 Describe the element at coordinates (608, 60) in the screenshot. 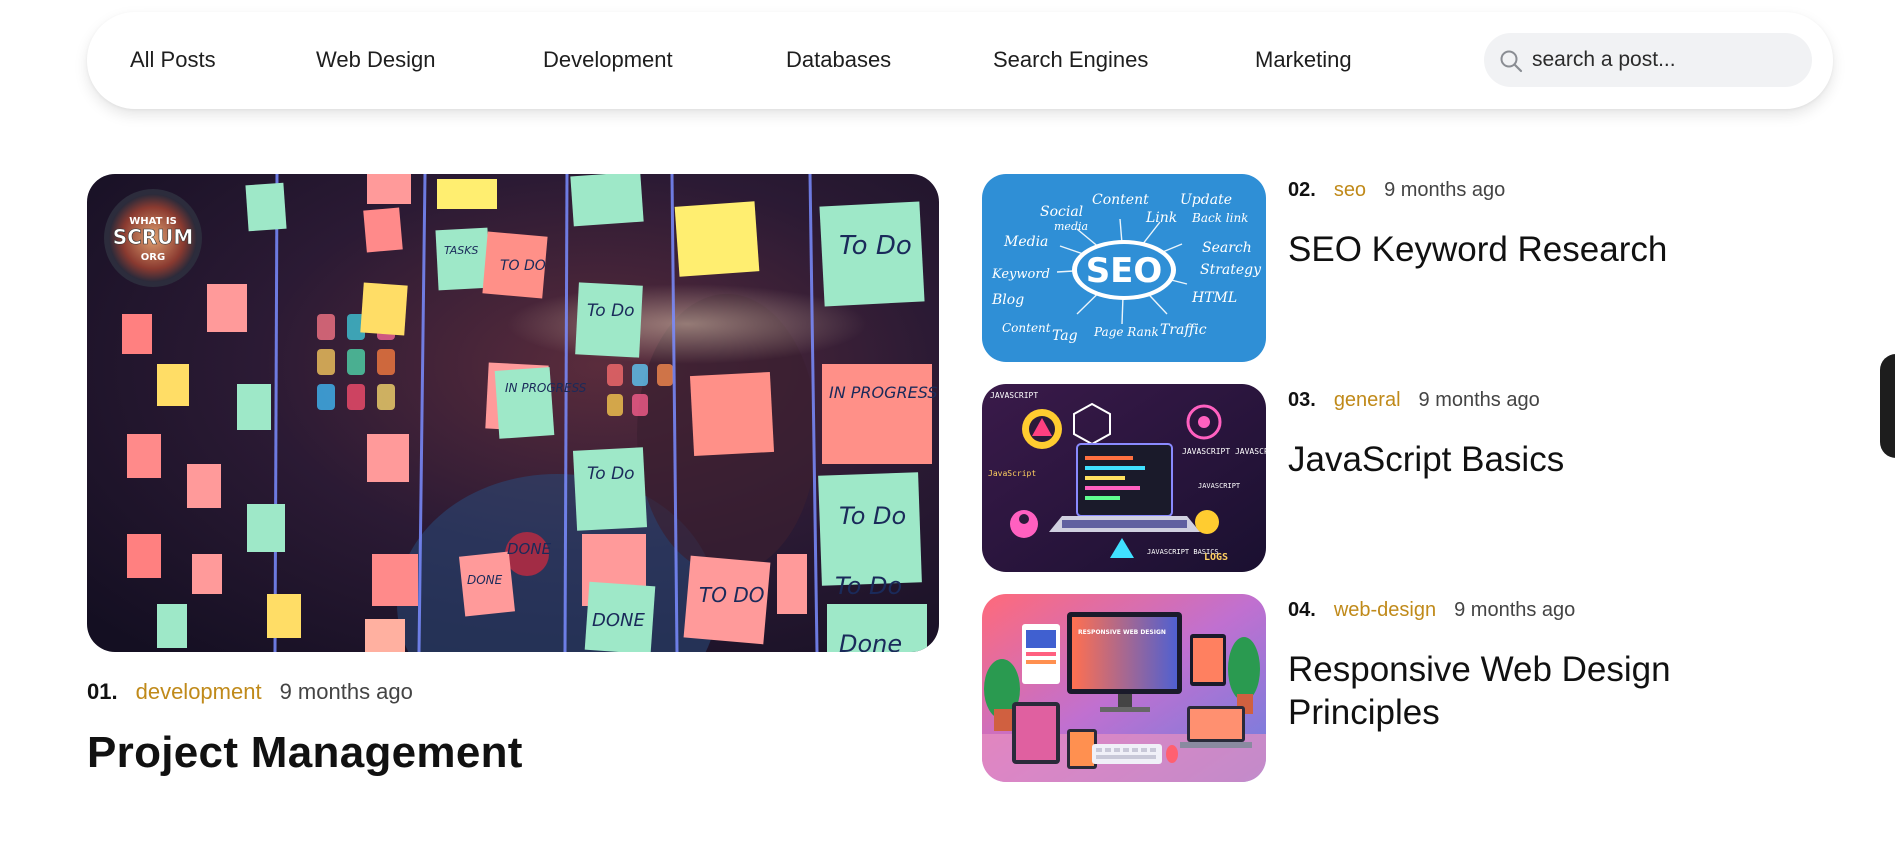

I see `nav-link-development: Development` at that location.